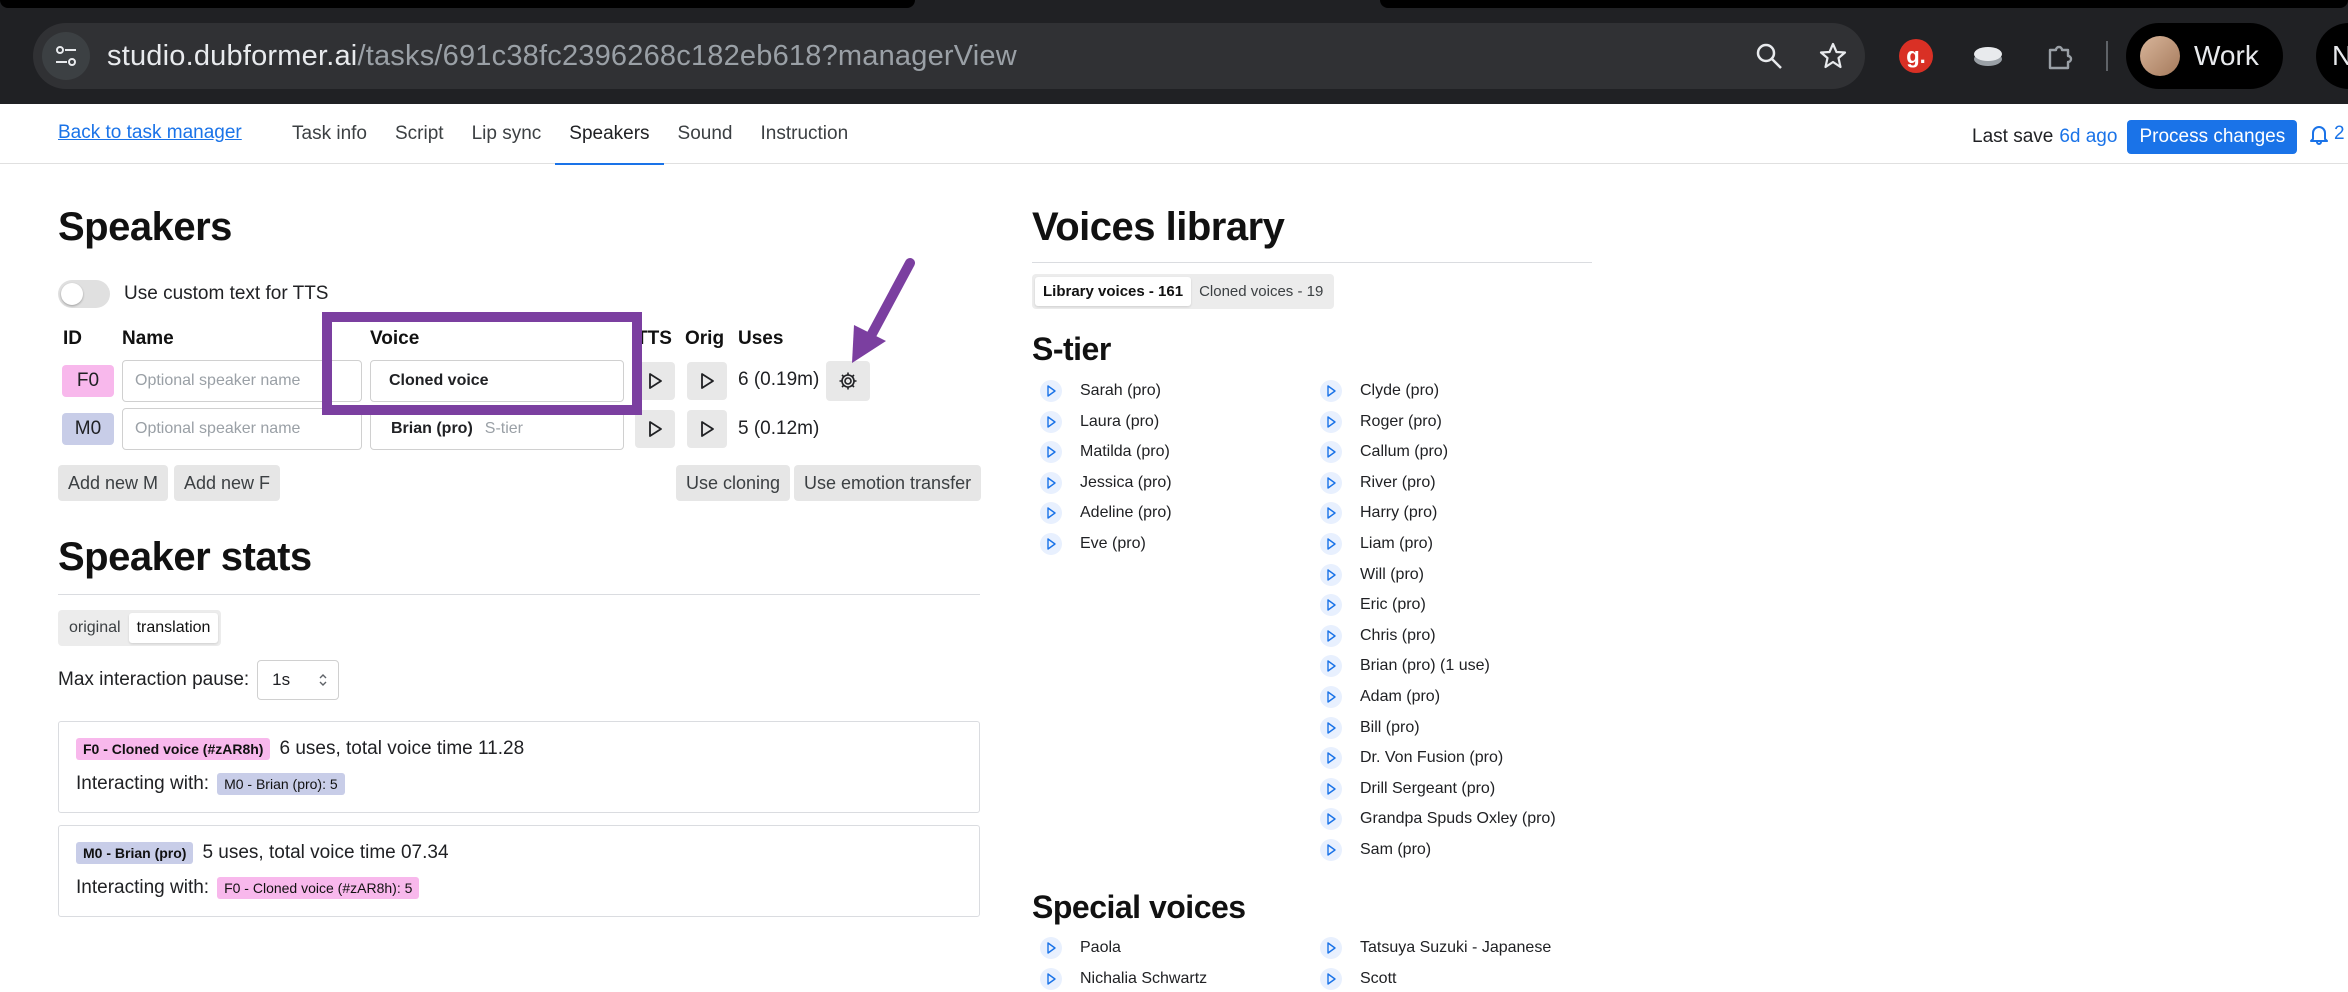  What do you see at coordinates (609, 134) in the screenshot?
I see `tab-speakers: Speakers` at bounding box center [609, 134].